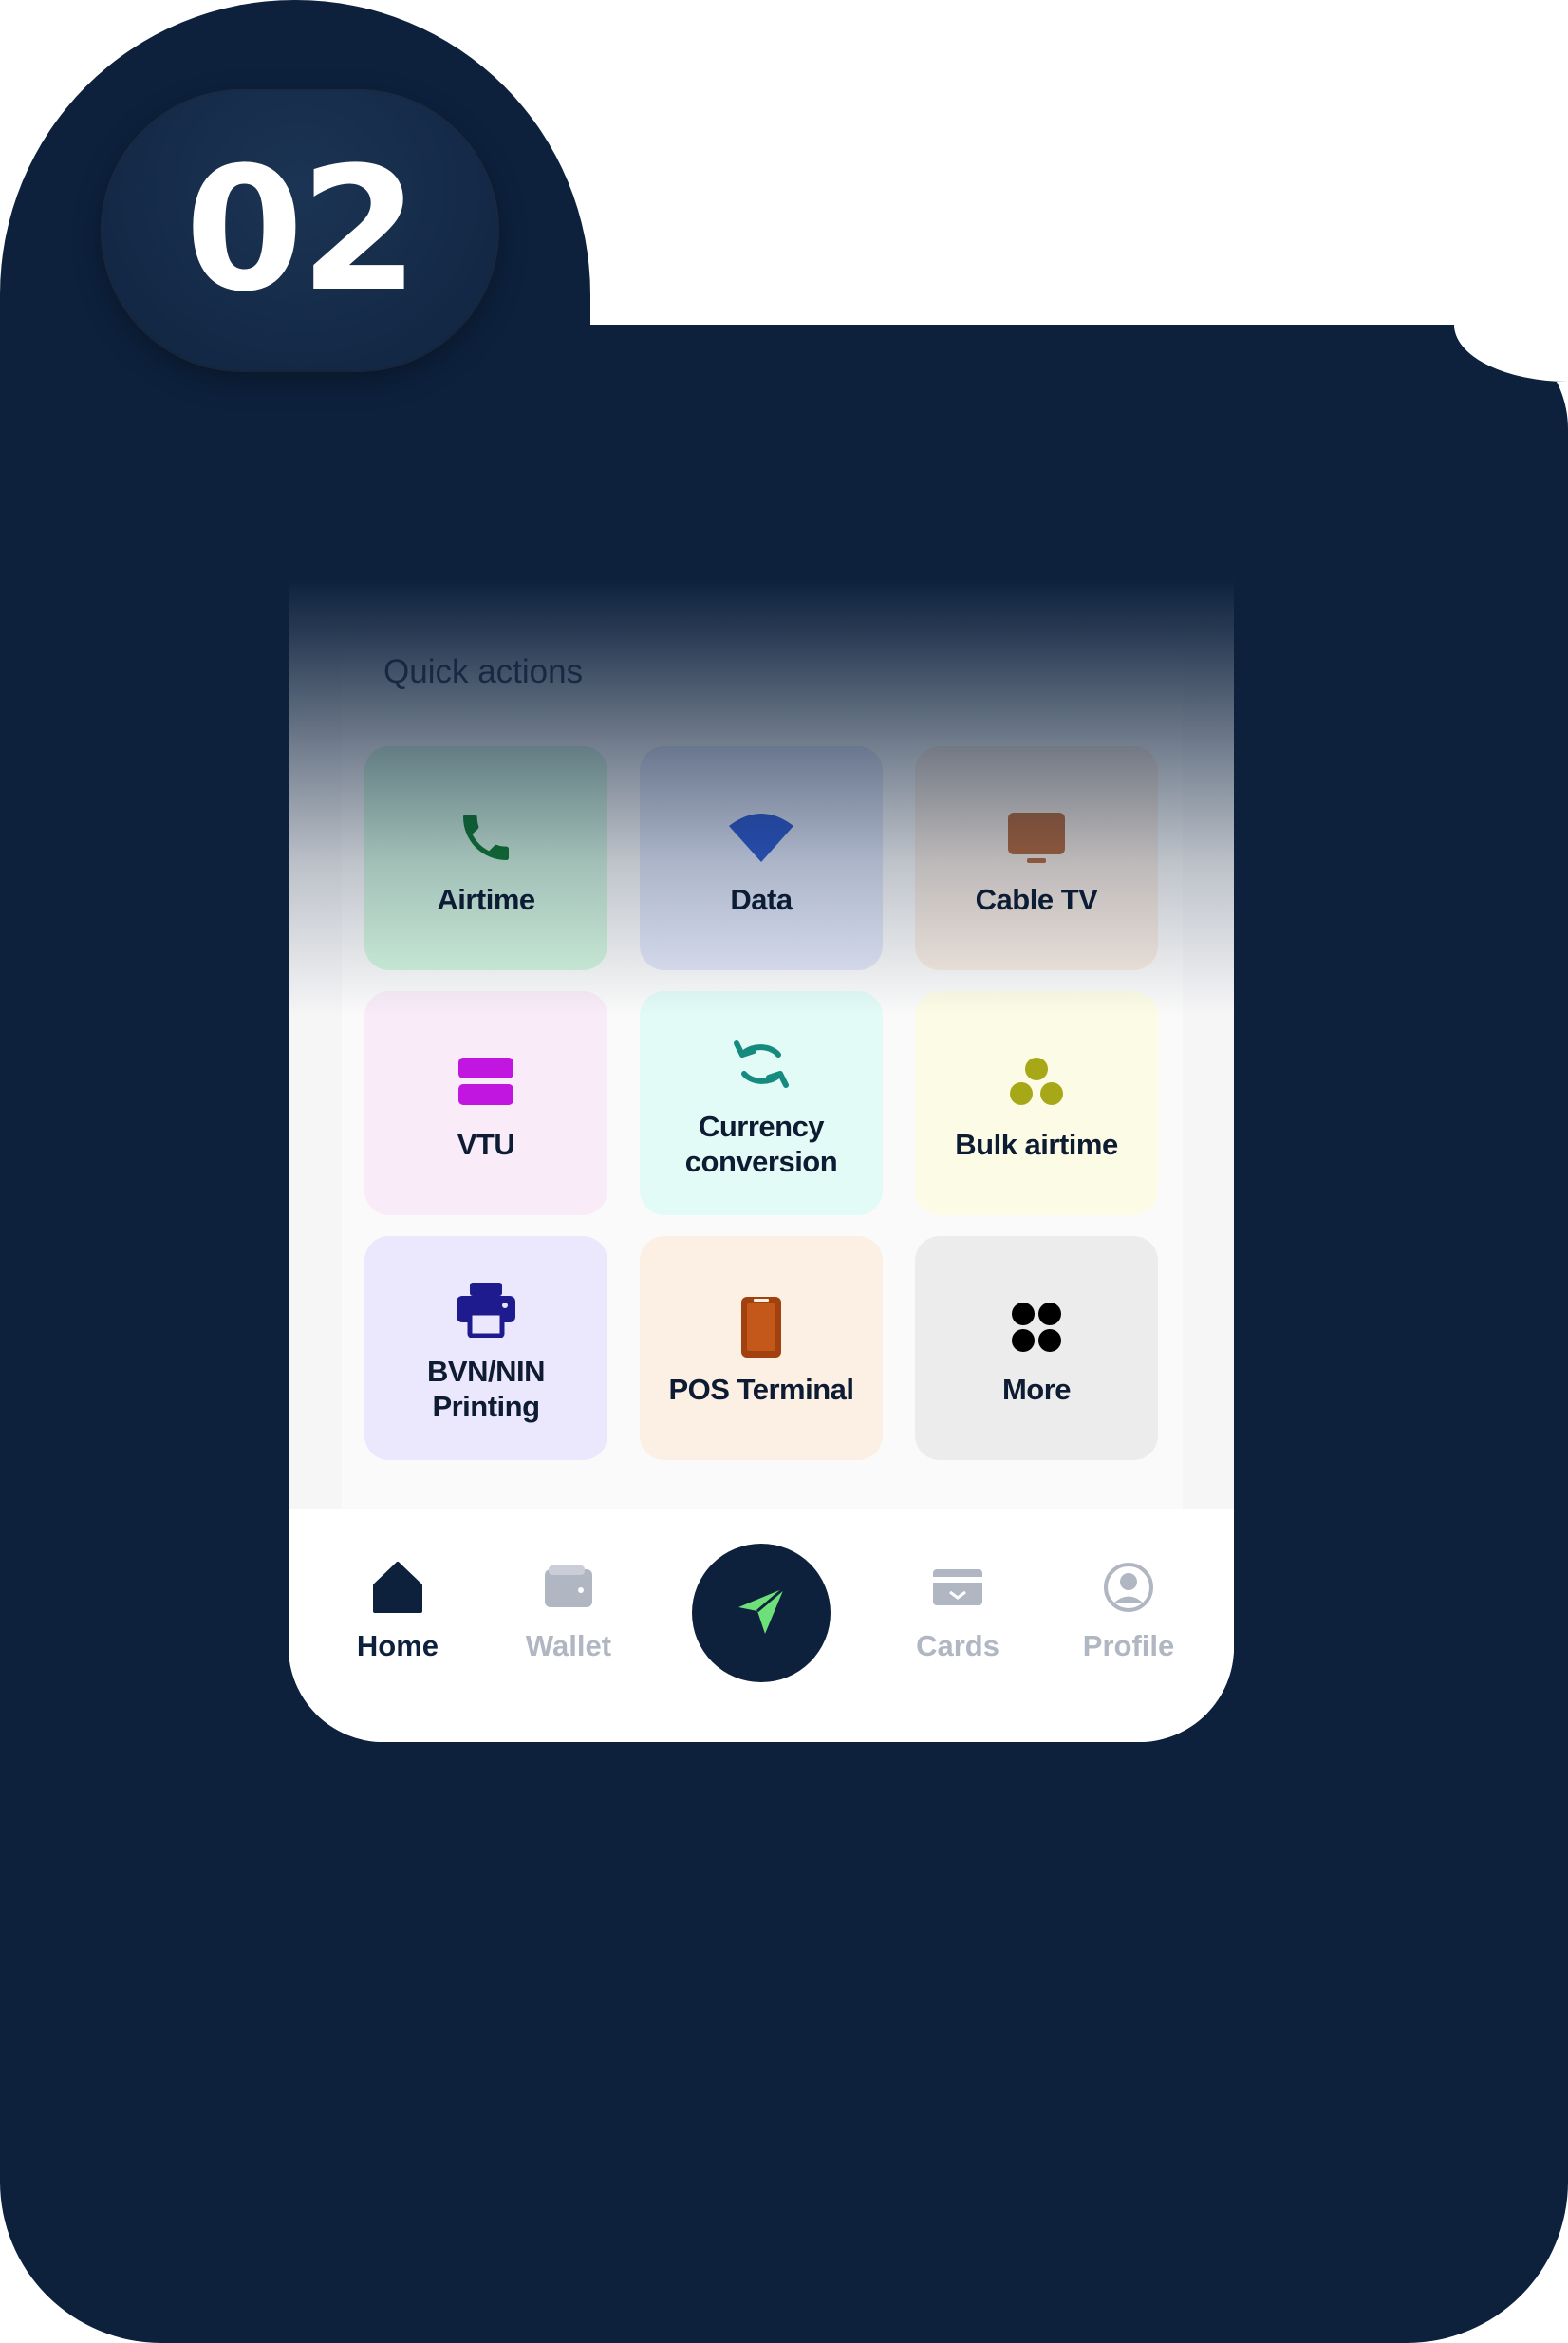 The width and height of the screenshot is (1568, 2343). What do you see at coordinates (761, 1144) in the screenshot?
I see `tile-label: Currency conversion` at bounding box center [761, 1144].